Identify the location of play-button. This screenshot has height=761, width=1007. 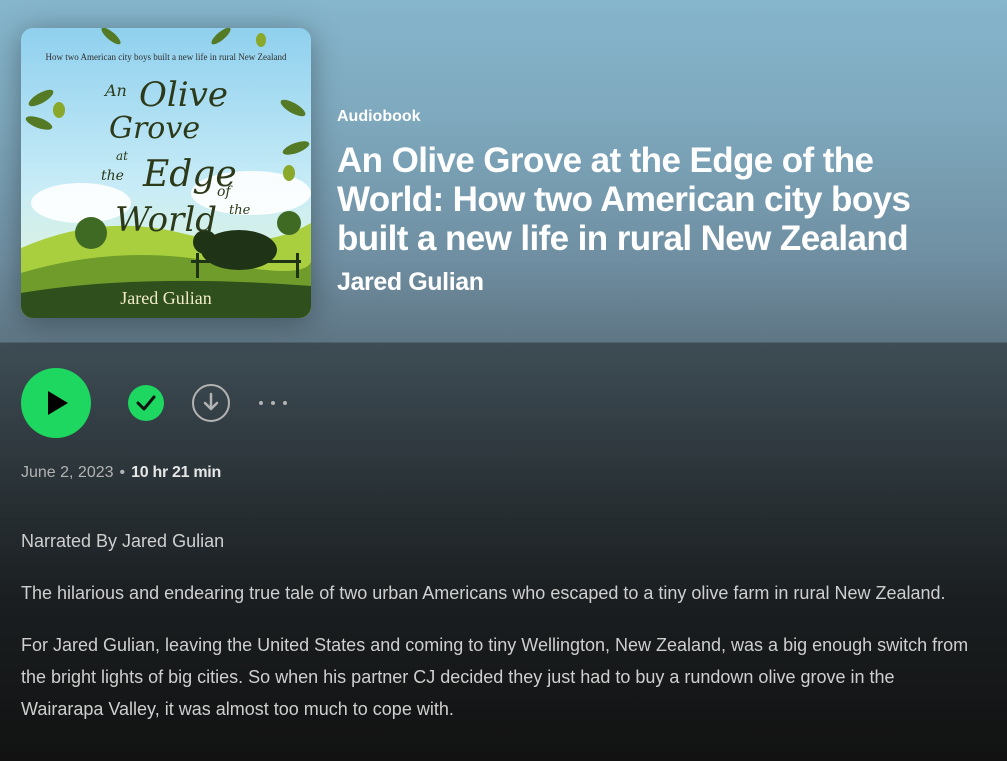
(56, 403).